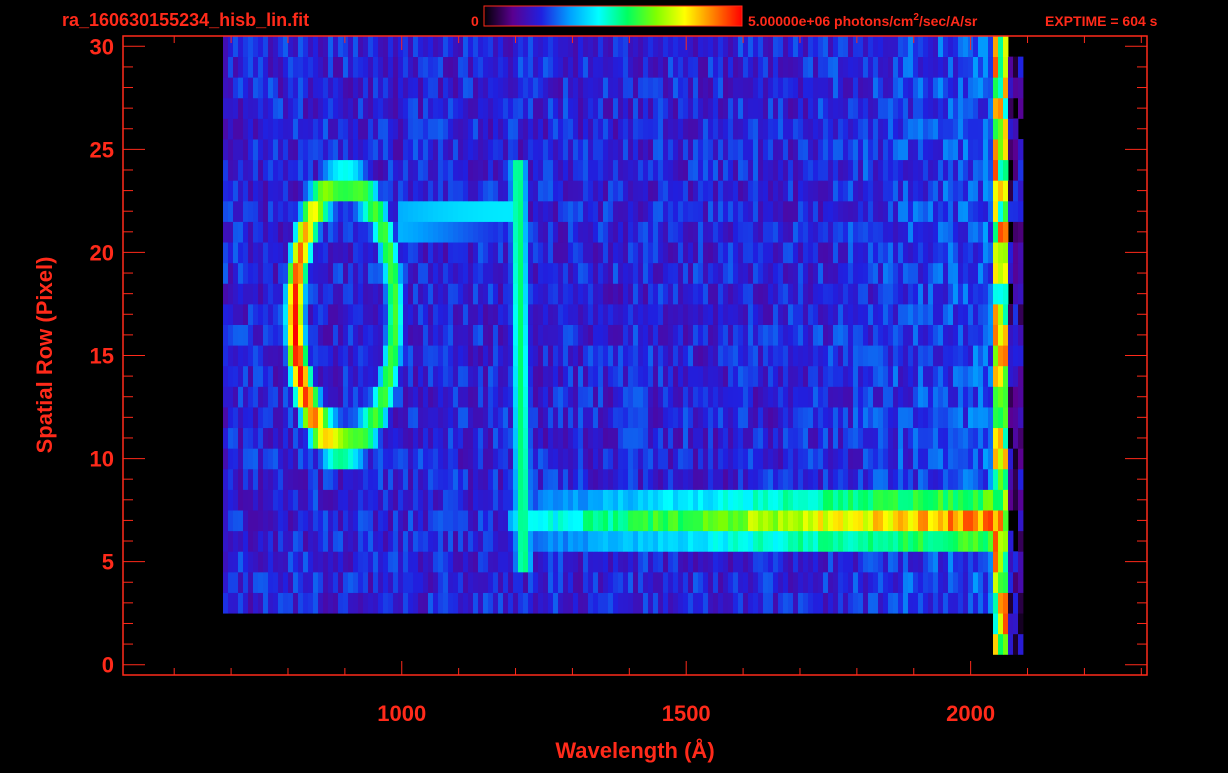 The width and height of the screenshot is (1228, 773). Describe the element at coordinates (1101, 21) in the screenshot. I see `exptime-label: EXPTIME = 604 s` at that location.